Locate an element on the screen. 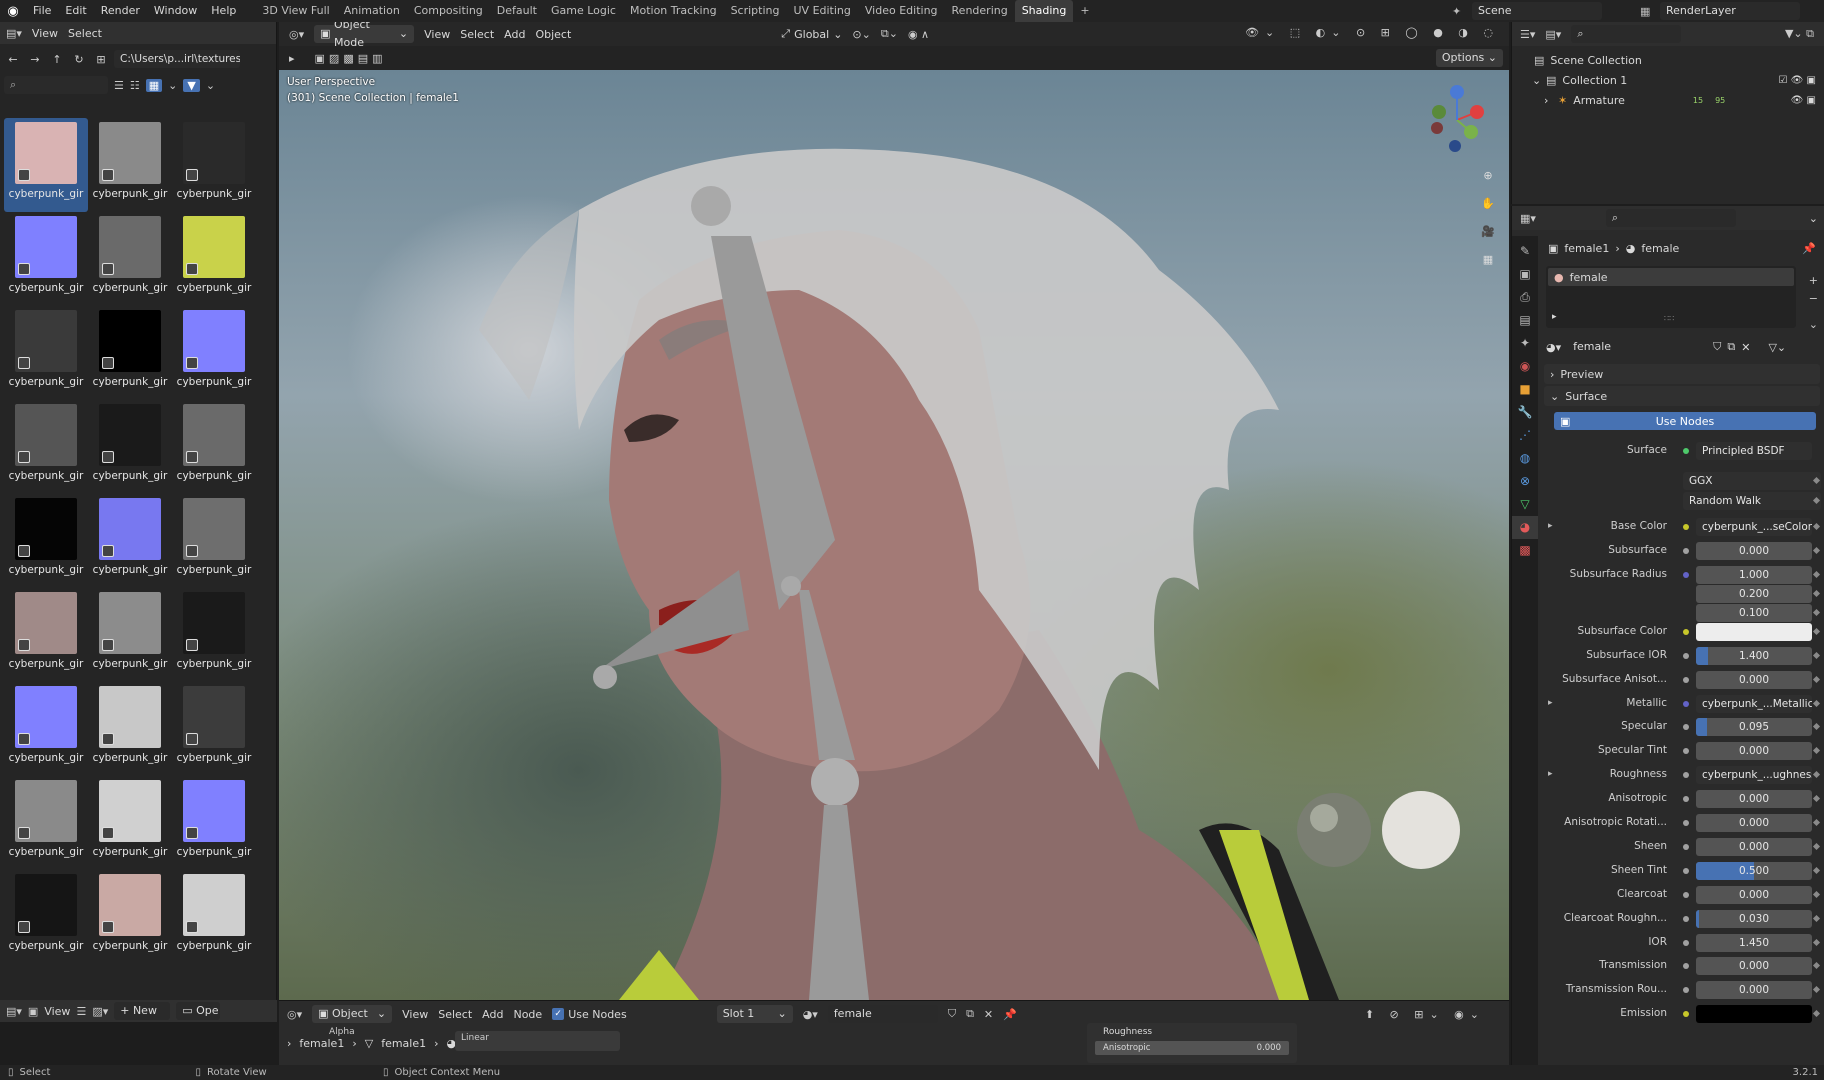  outliner-disclosure-icon: › is located at coordinates (1548, 100).